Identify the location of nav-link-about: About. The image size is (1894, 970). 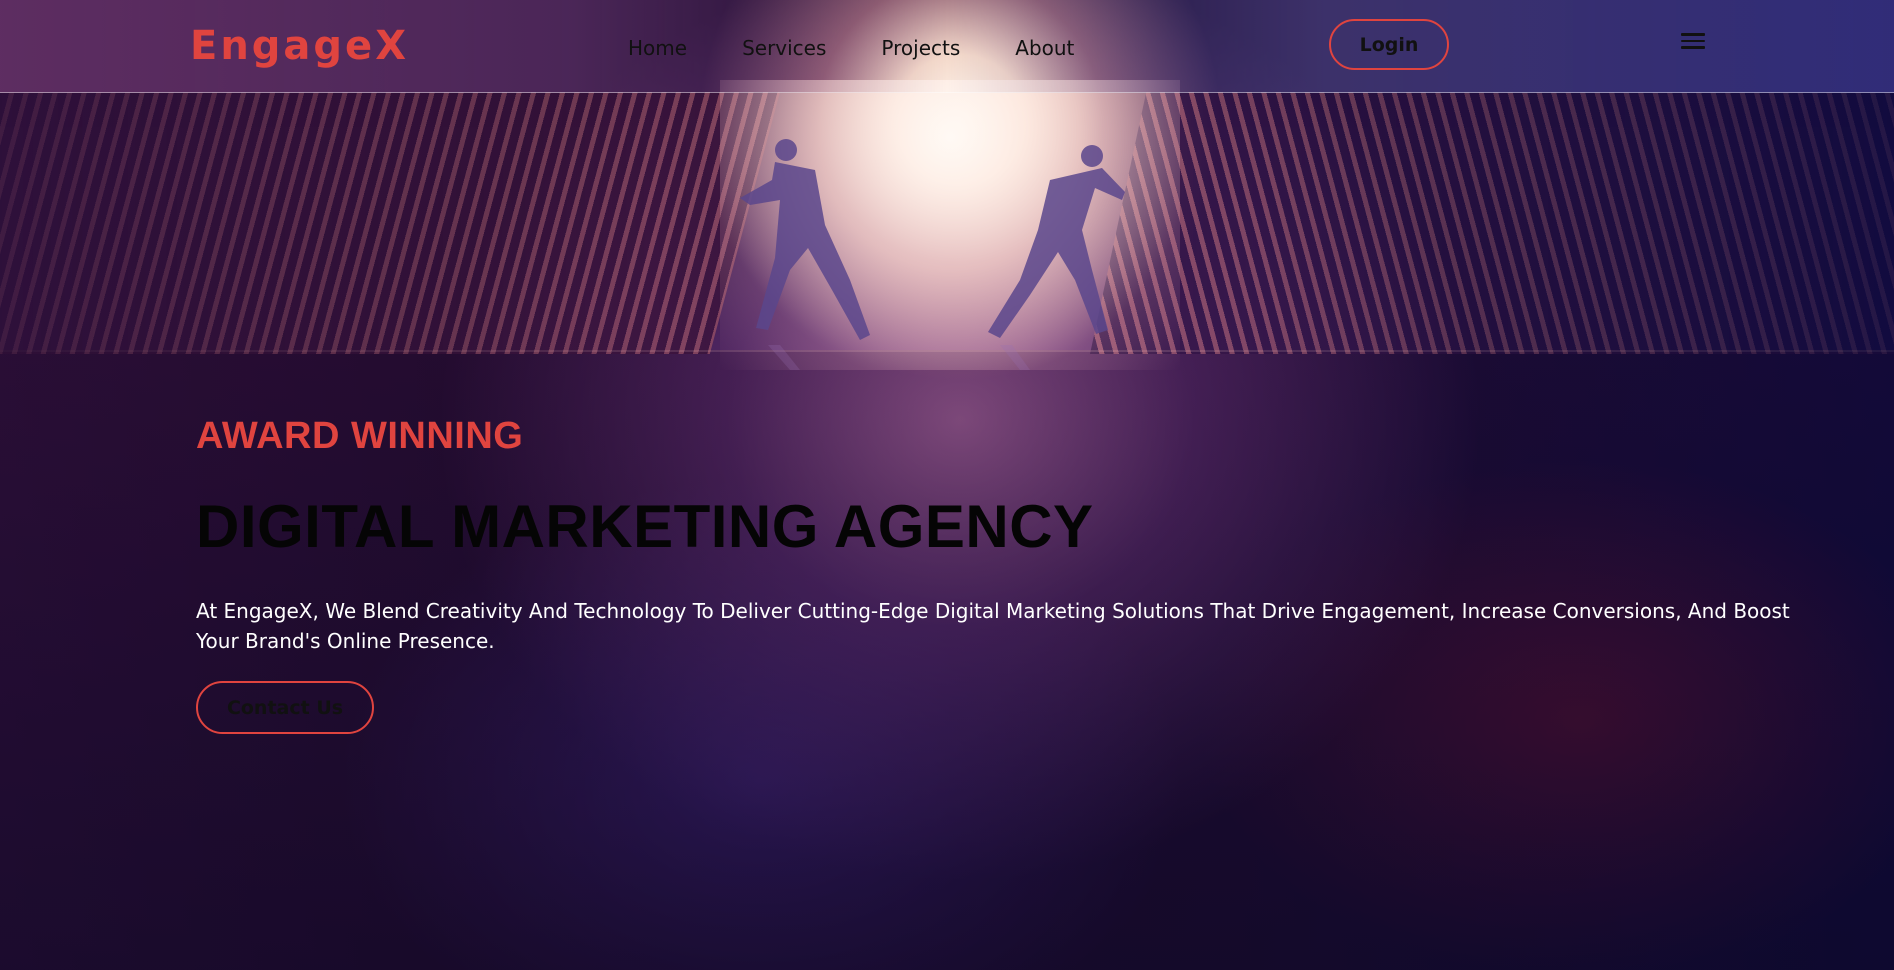
(1044, 48).